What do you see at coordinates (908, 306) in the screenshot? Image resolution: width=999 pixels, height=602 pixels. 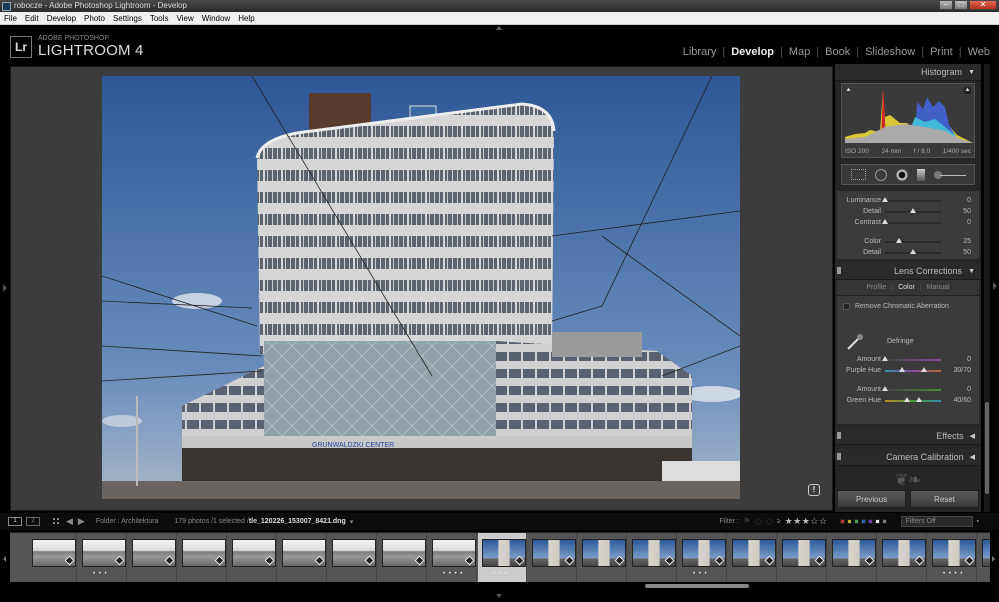 I see `remove-ca-row: Remove Chromatic Aberration` at bounding box center [908, 306].